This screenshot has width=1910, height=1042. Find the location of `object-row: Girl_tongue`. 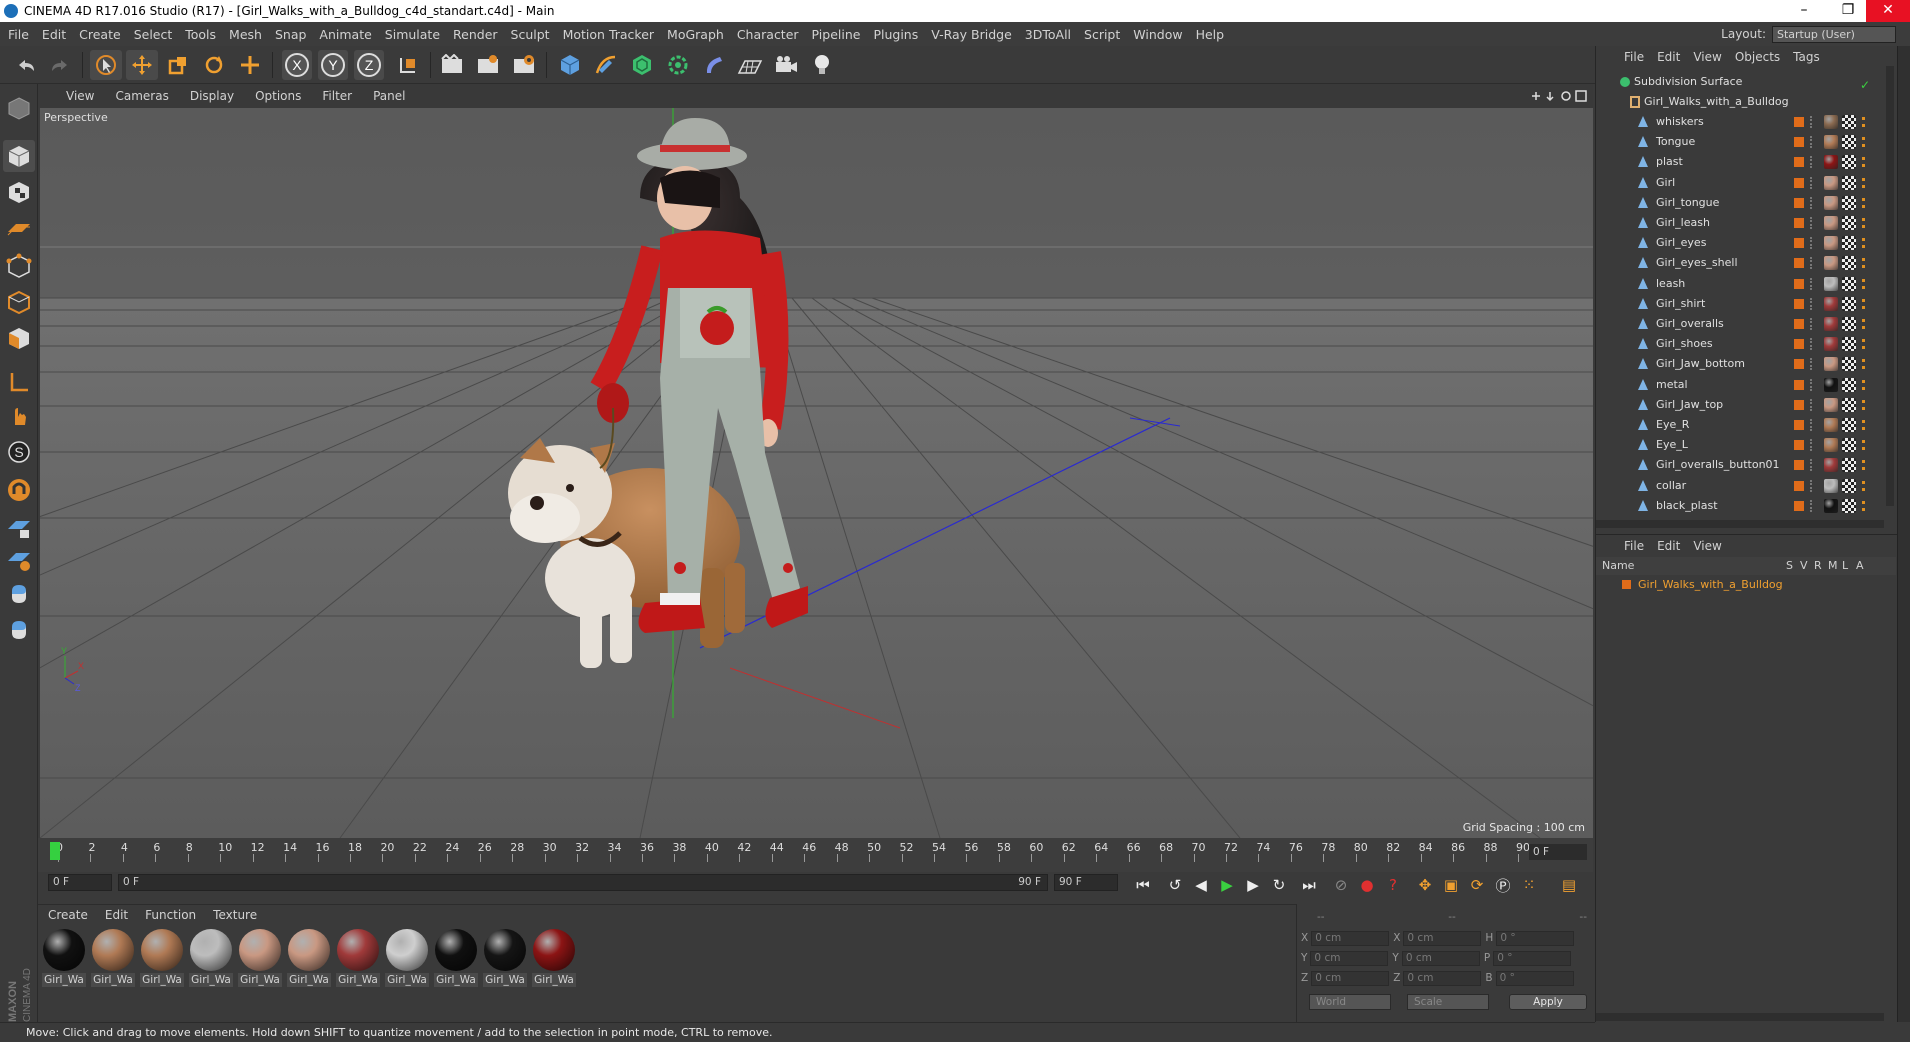

object-row: Girl_tongue is located at coordinates (1746, 203).